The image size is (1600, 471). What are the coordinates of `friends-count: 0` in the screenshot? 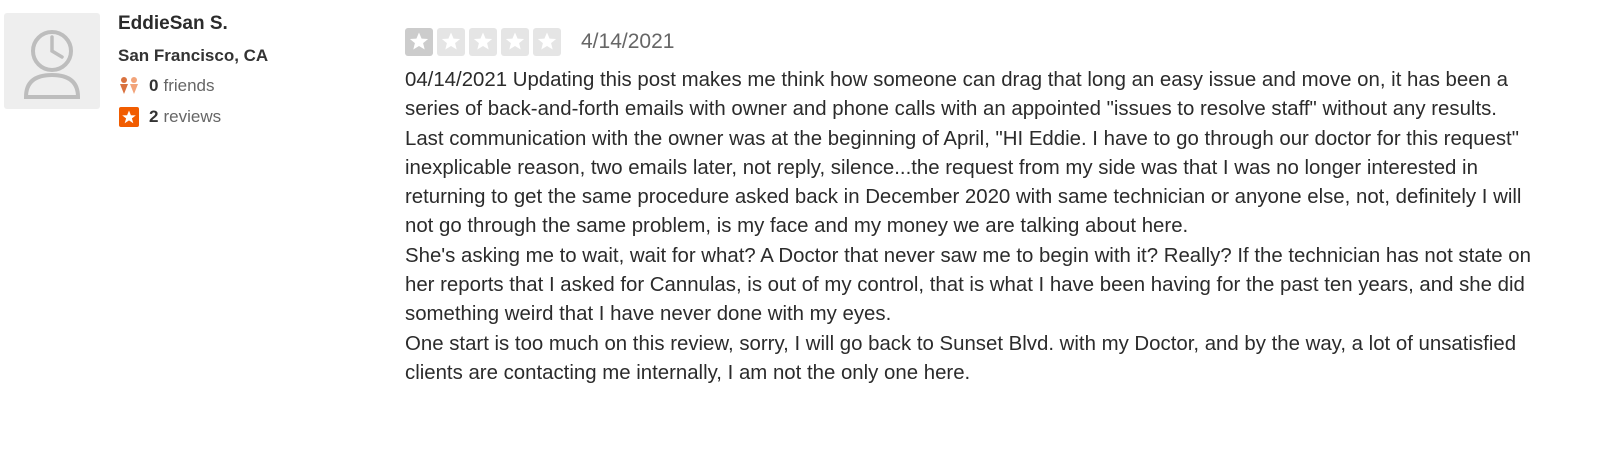 It's located at (154, 85).